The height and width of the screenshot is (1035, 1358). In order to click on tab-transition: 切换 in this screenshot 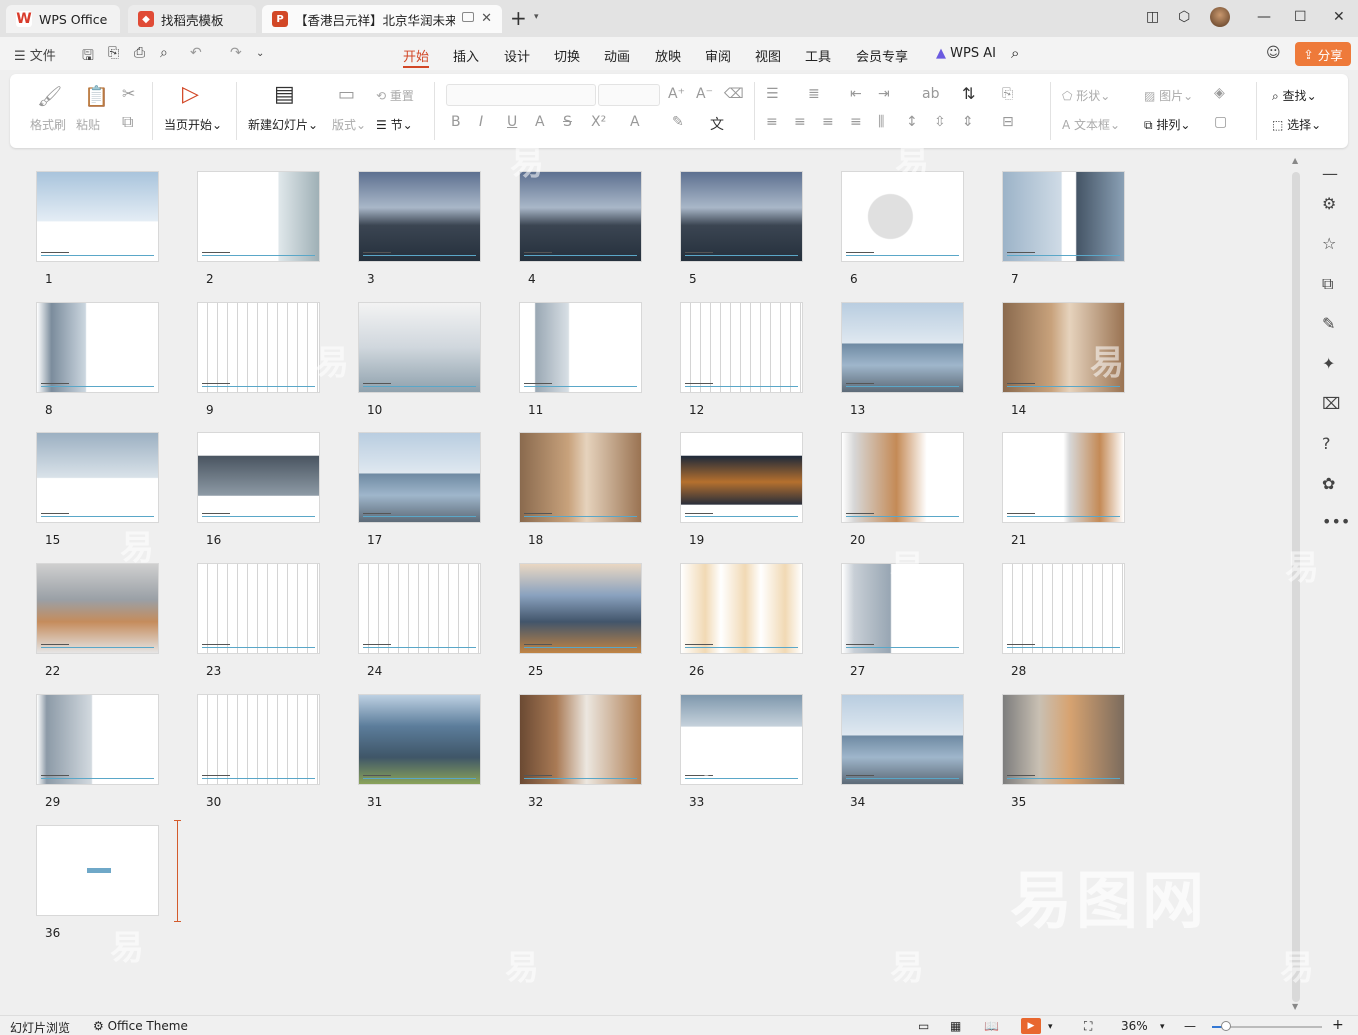, I will do `click(567, 55)`.